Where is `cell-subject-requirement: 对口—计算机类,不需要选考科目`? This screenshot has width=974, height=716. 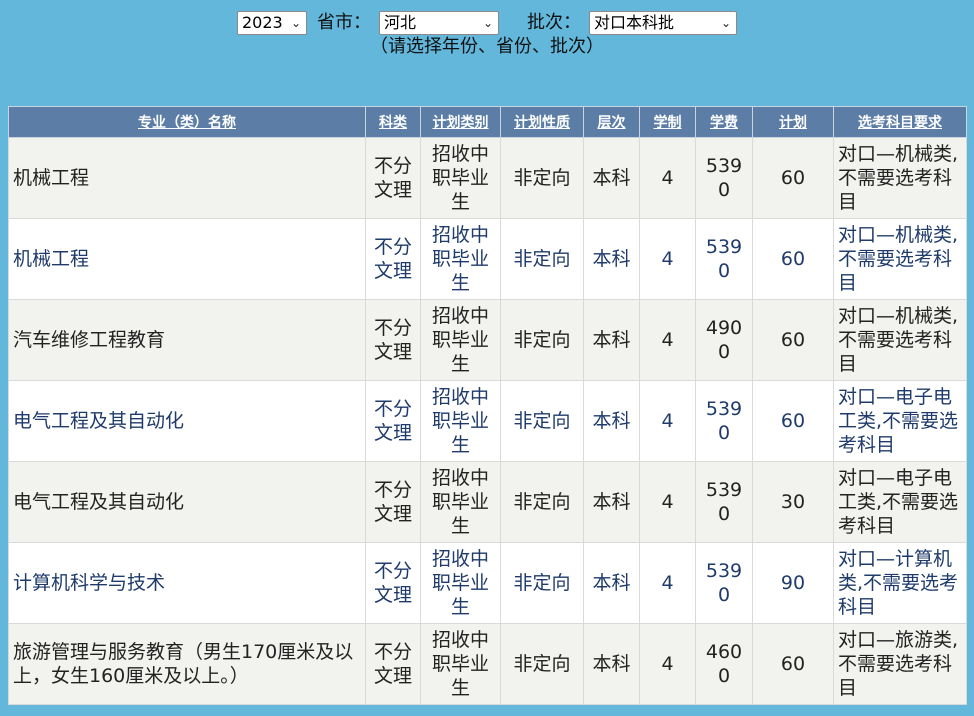
cell-subject-requirement: 对口—计算机类,不需要选考科目 is located at coordinates (900, 583).